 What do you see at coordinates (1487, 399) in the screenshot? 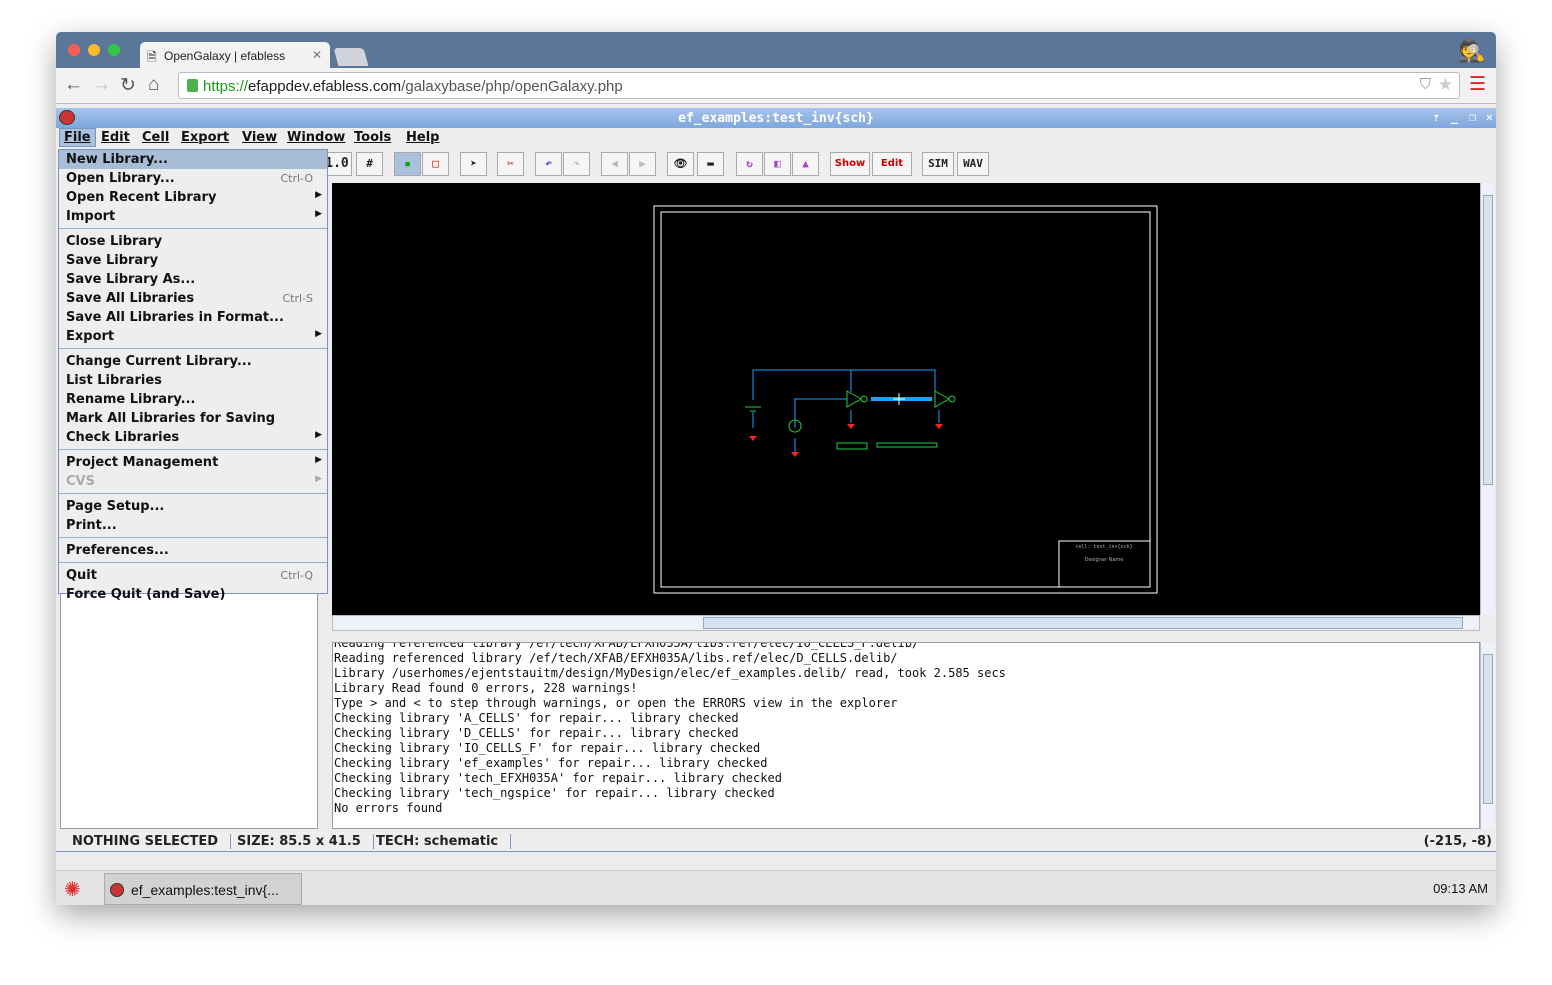
I see `canvas-vertical-scrollbar` at bounding box center [1487, 399].